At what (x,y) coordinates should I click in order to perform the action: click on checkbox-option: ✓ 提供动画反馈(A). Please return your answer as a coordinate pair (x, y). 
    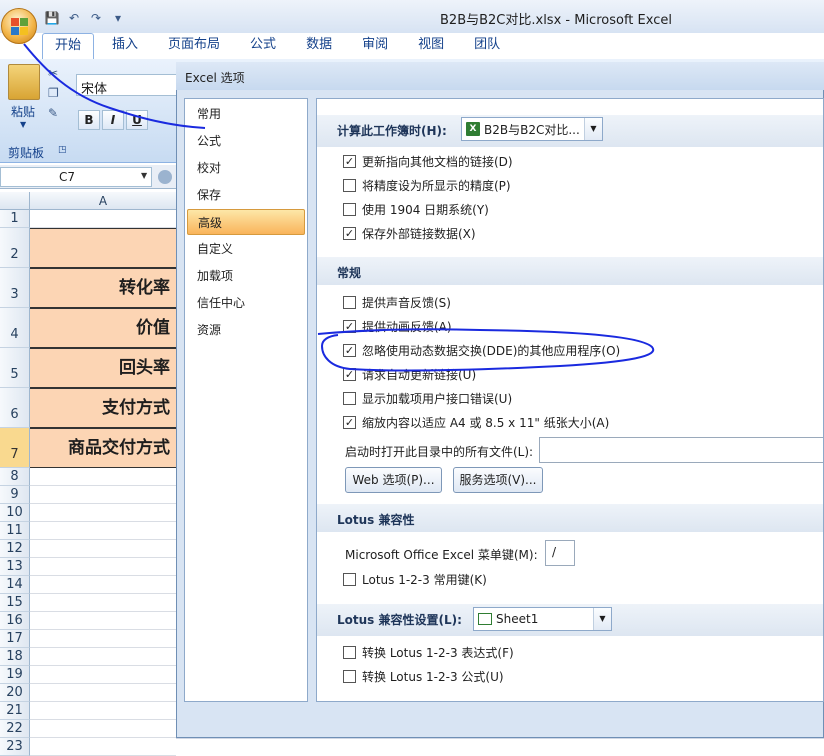
    Looking at the image, I should click on (397, 326).